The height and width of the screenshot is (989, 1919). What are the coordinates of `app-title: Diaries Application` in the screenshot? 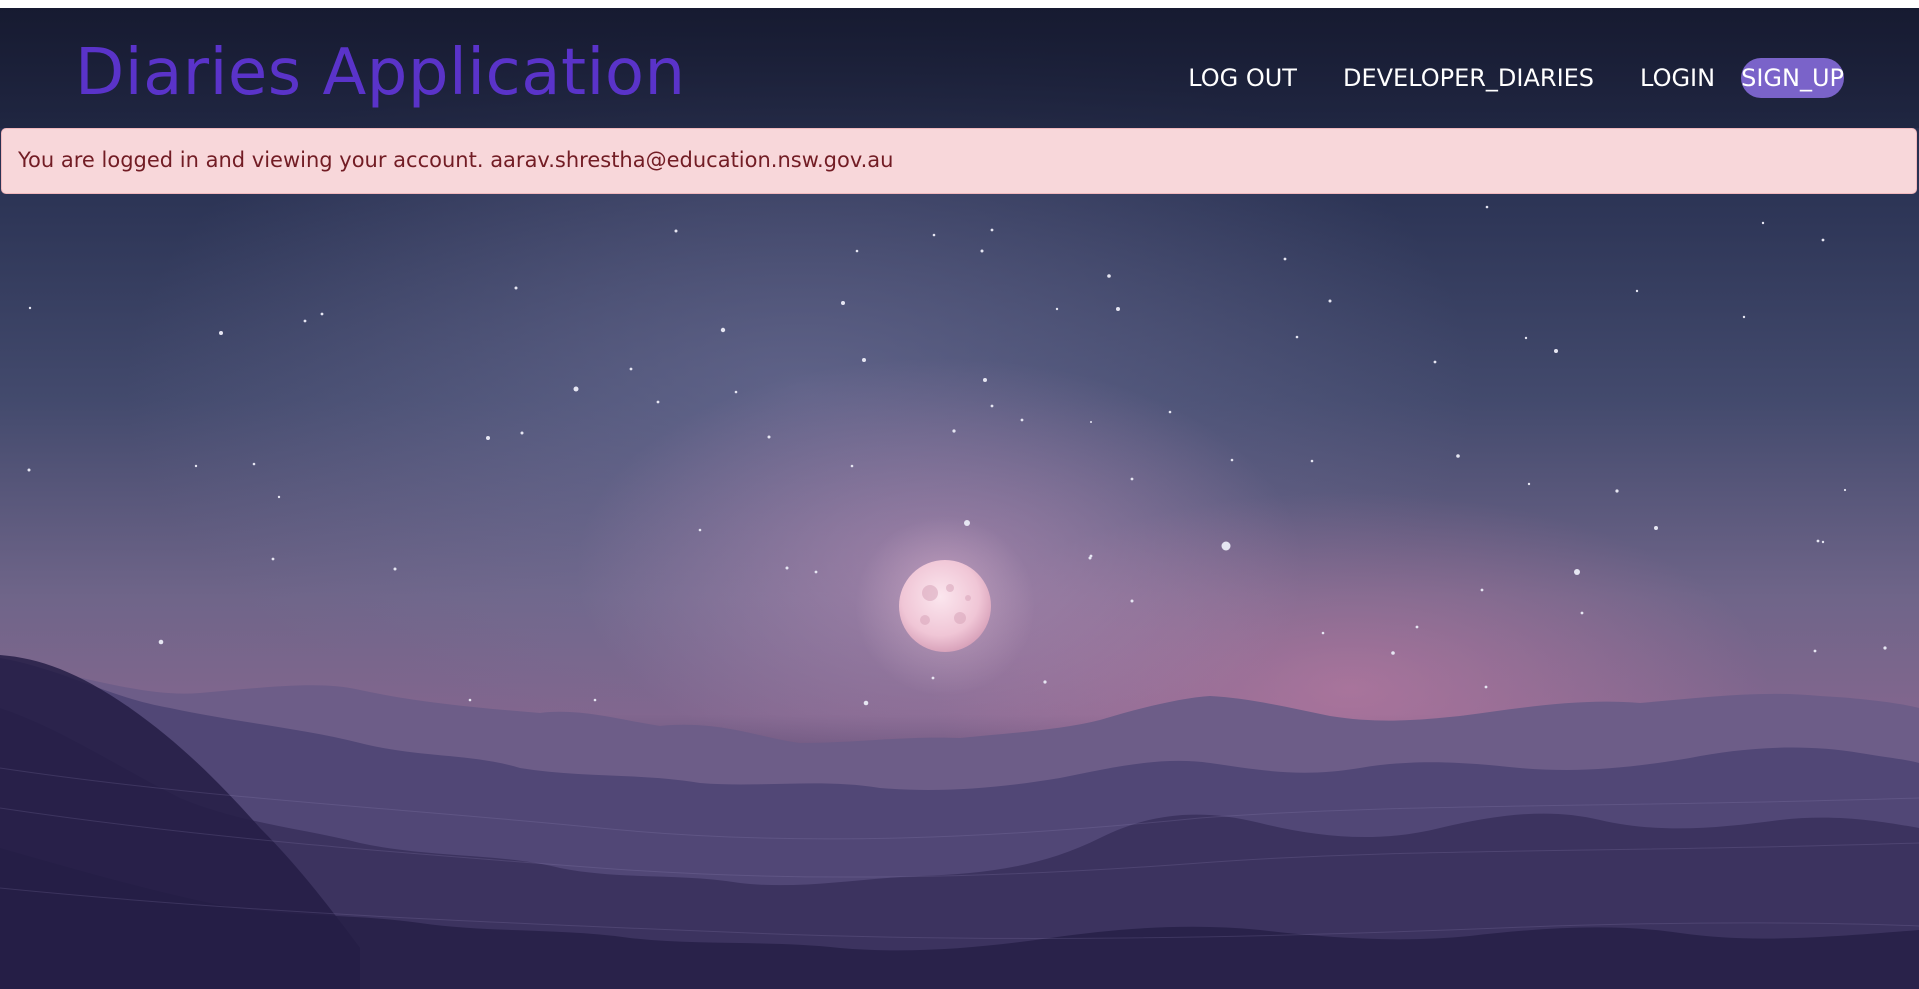 It's located at (380, 73).